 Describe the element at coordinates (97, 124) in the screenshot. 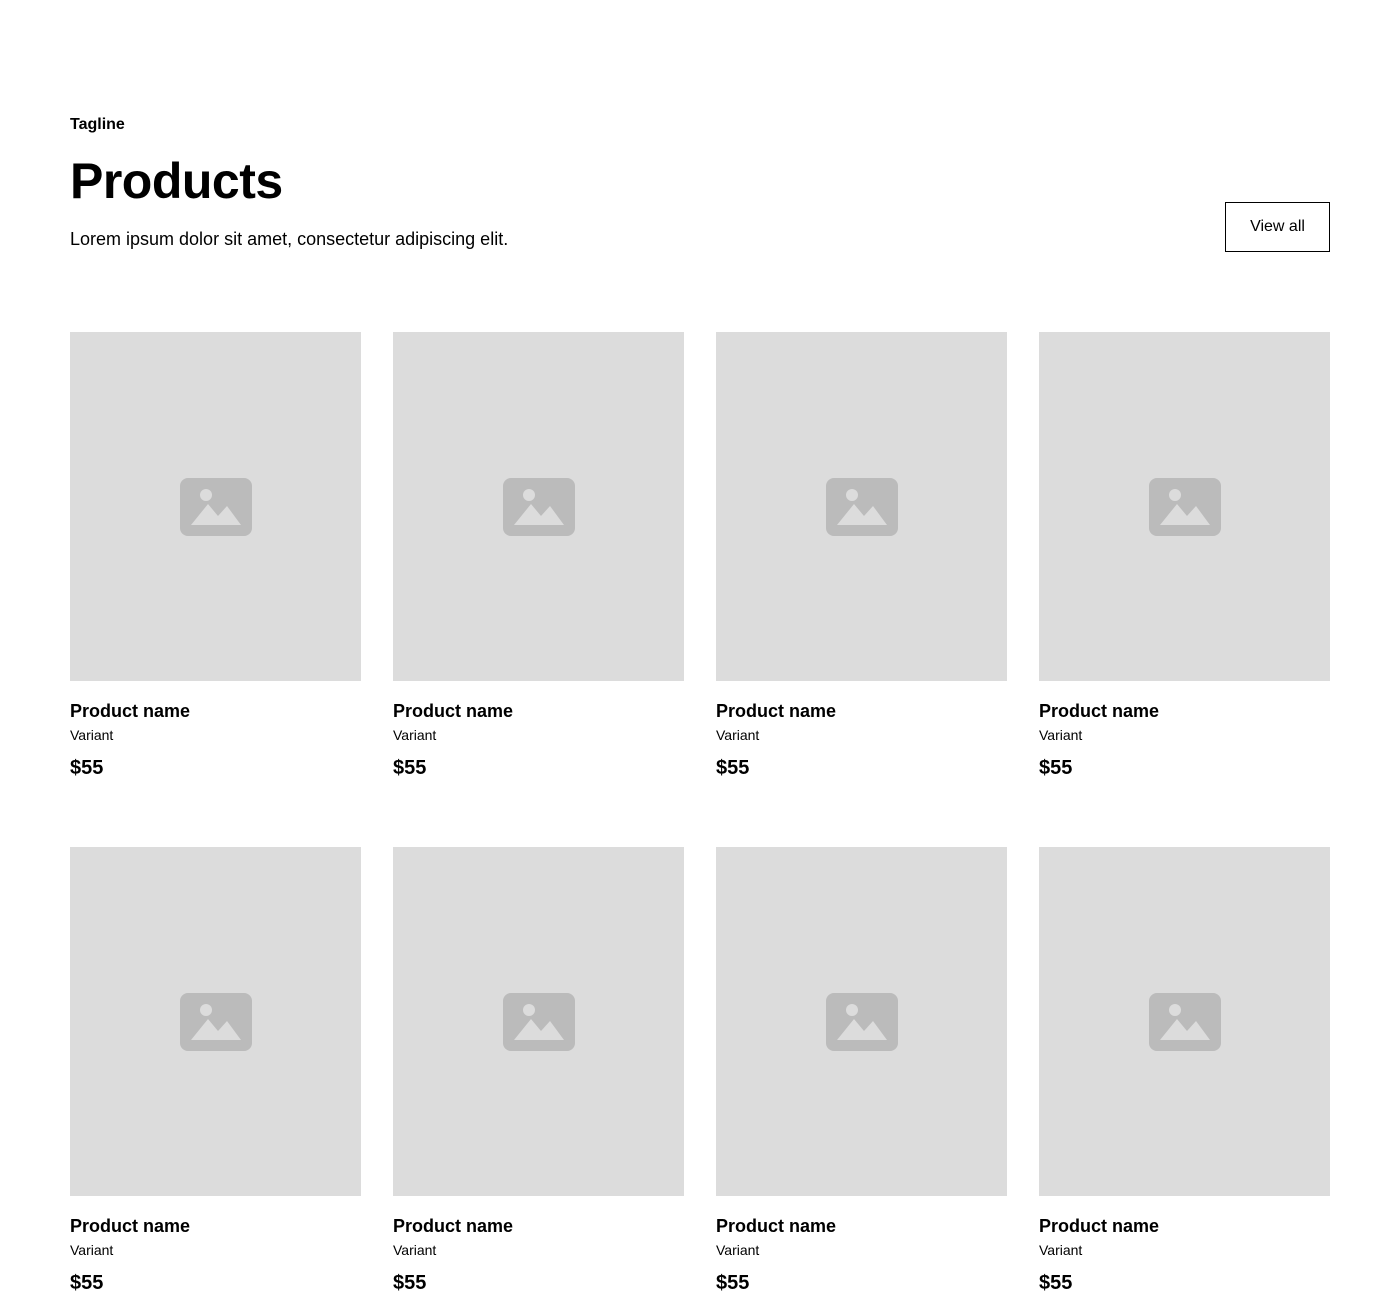

I see `section-tagline: Tagline` at that location.